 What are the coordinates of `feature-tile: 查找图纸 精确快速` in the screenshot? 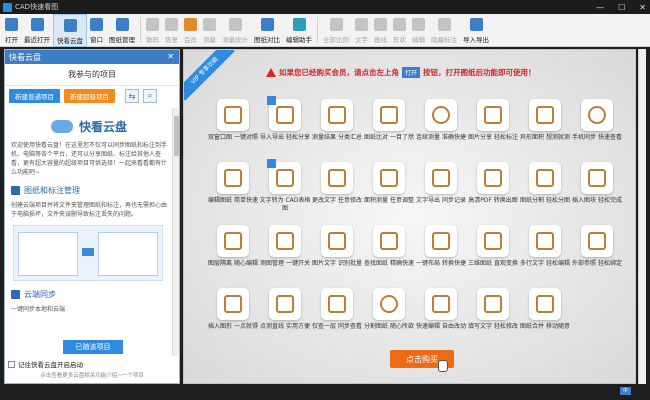 It's located at (389, 255).